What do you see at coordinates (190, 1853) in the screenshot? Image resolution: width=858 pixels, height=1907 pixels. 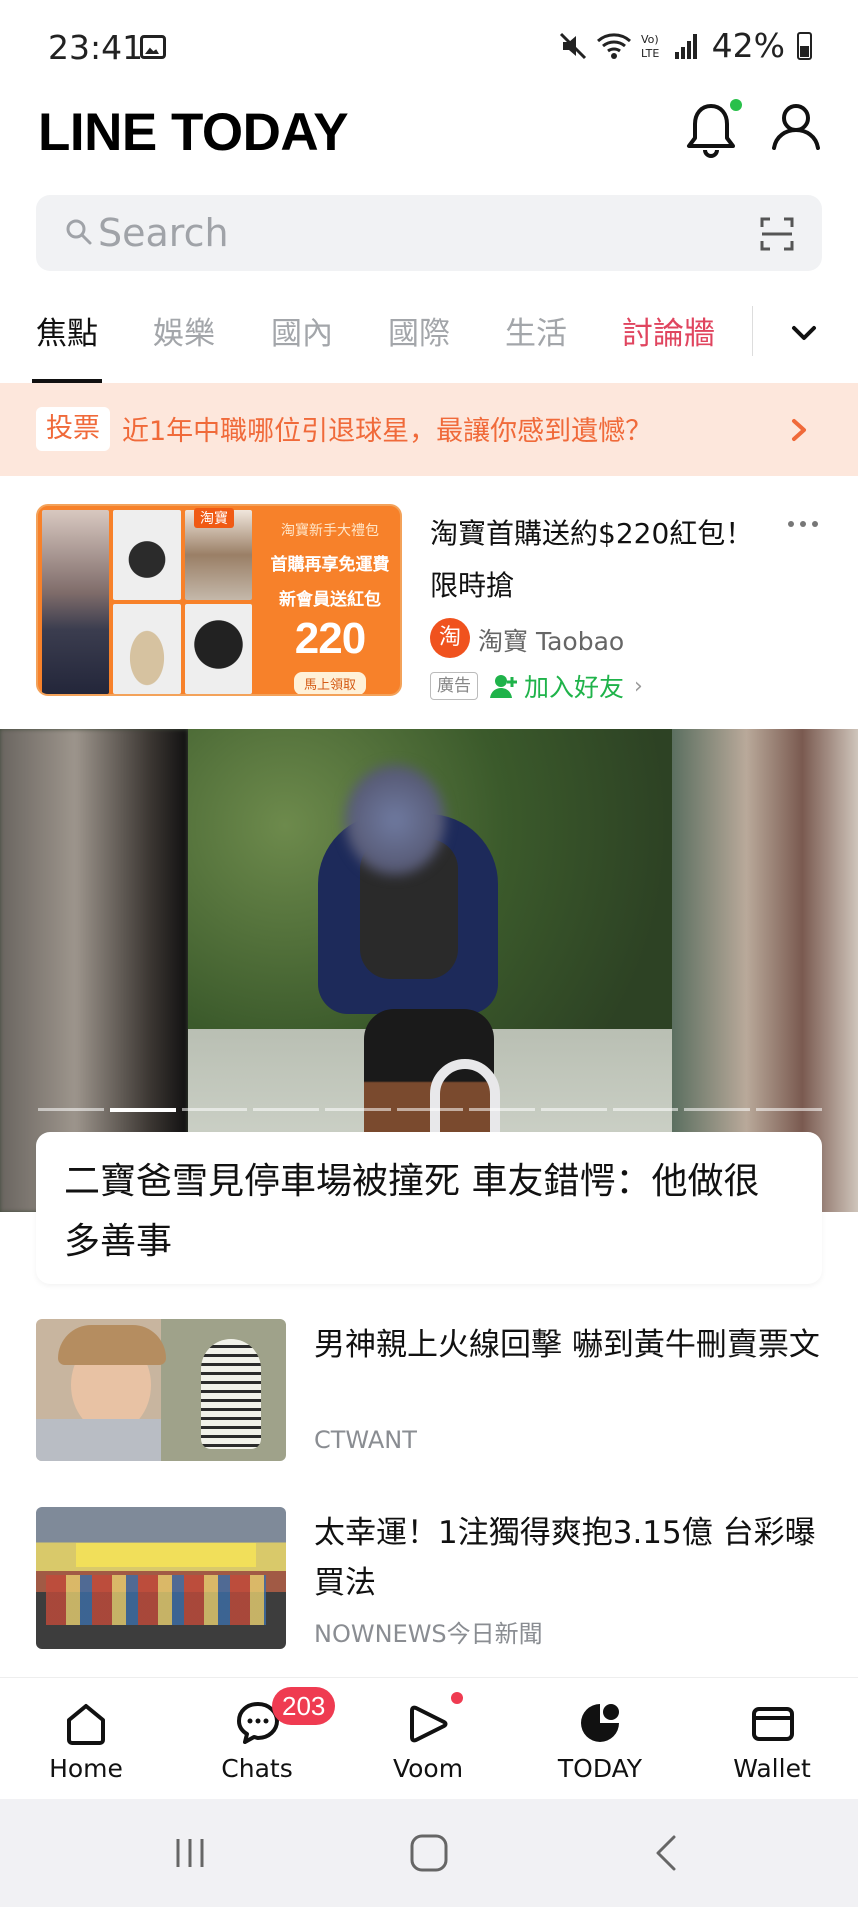 I see `recent-apps-icon` at bounding box center [190, 1853].